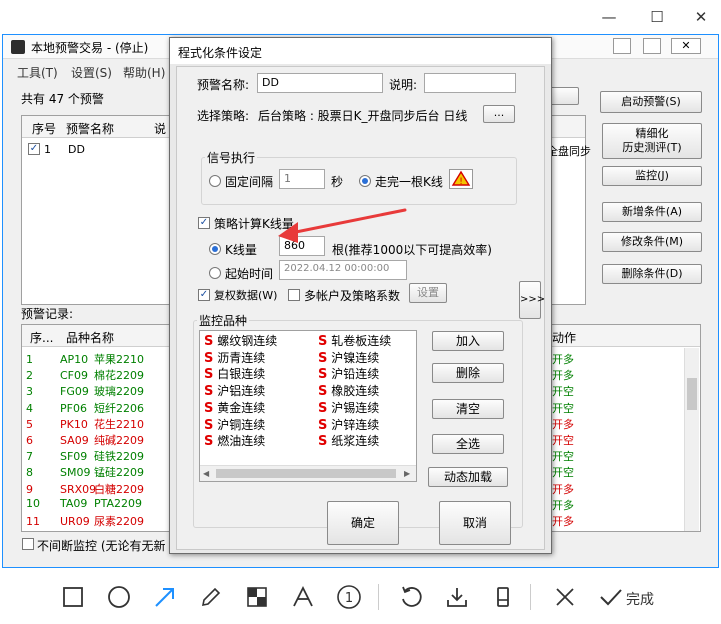 The image size is (721, 624). I want to click on download-icon, so click(457, 597).